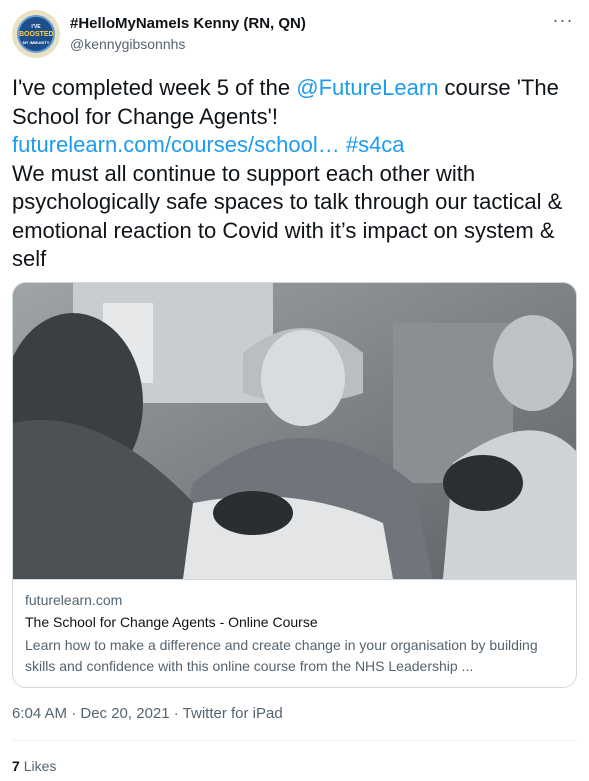 This screenshot has width=589, height=781. I want to click on likes-number: 7, so click(16, 766).